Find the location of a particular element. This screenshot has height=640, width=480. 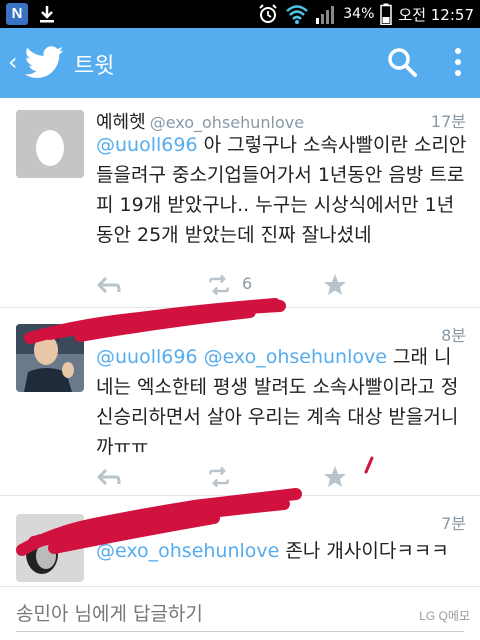

reply-underline is located at coordinates (240, 631).